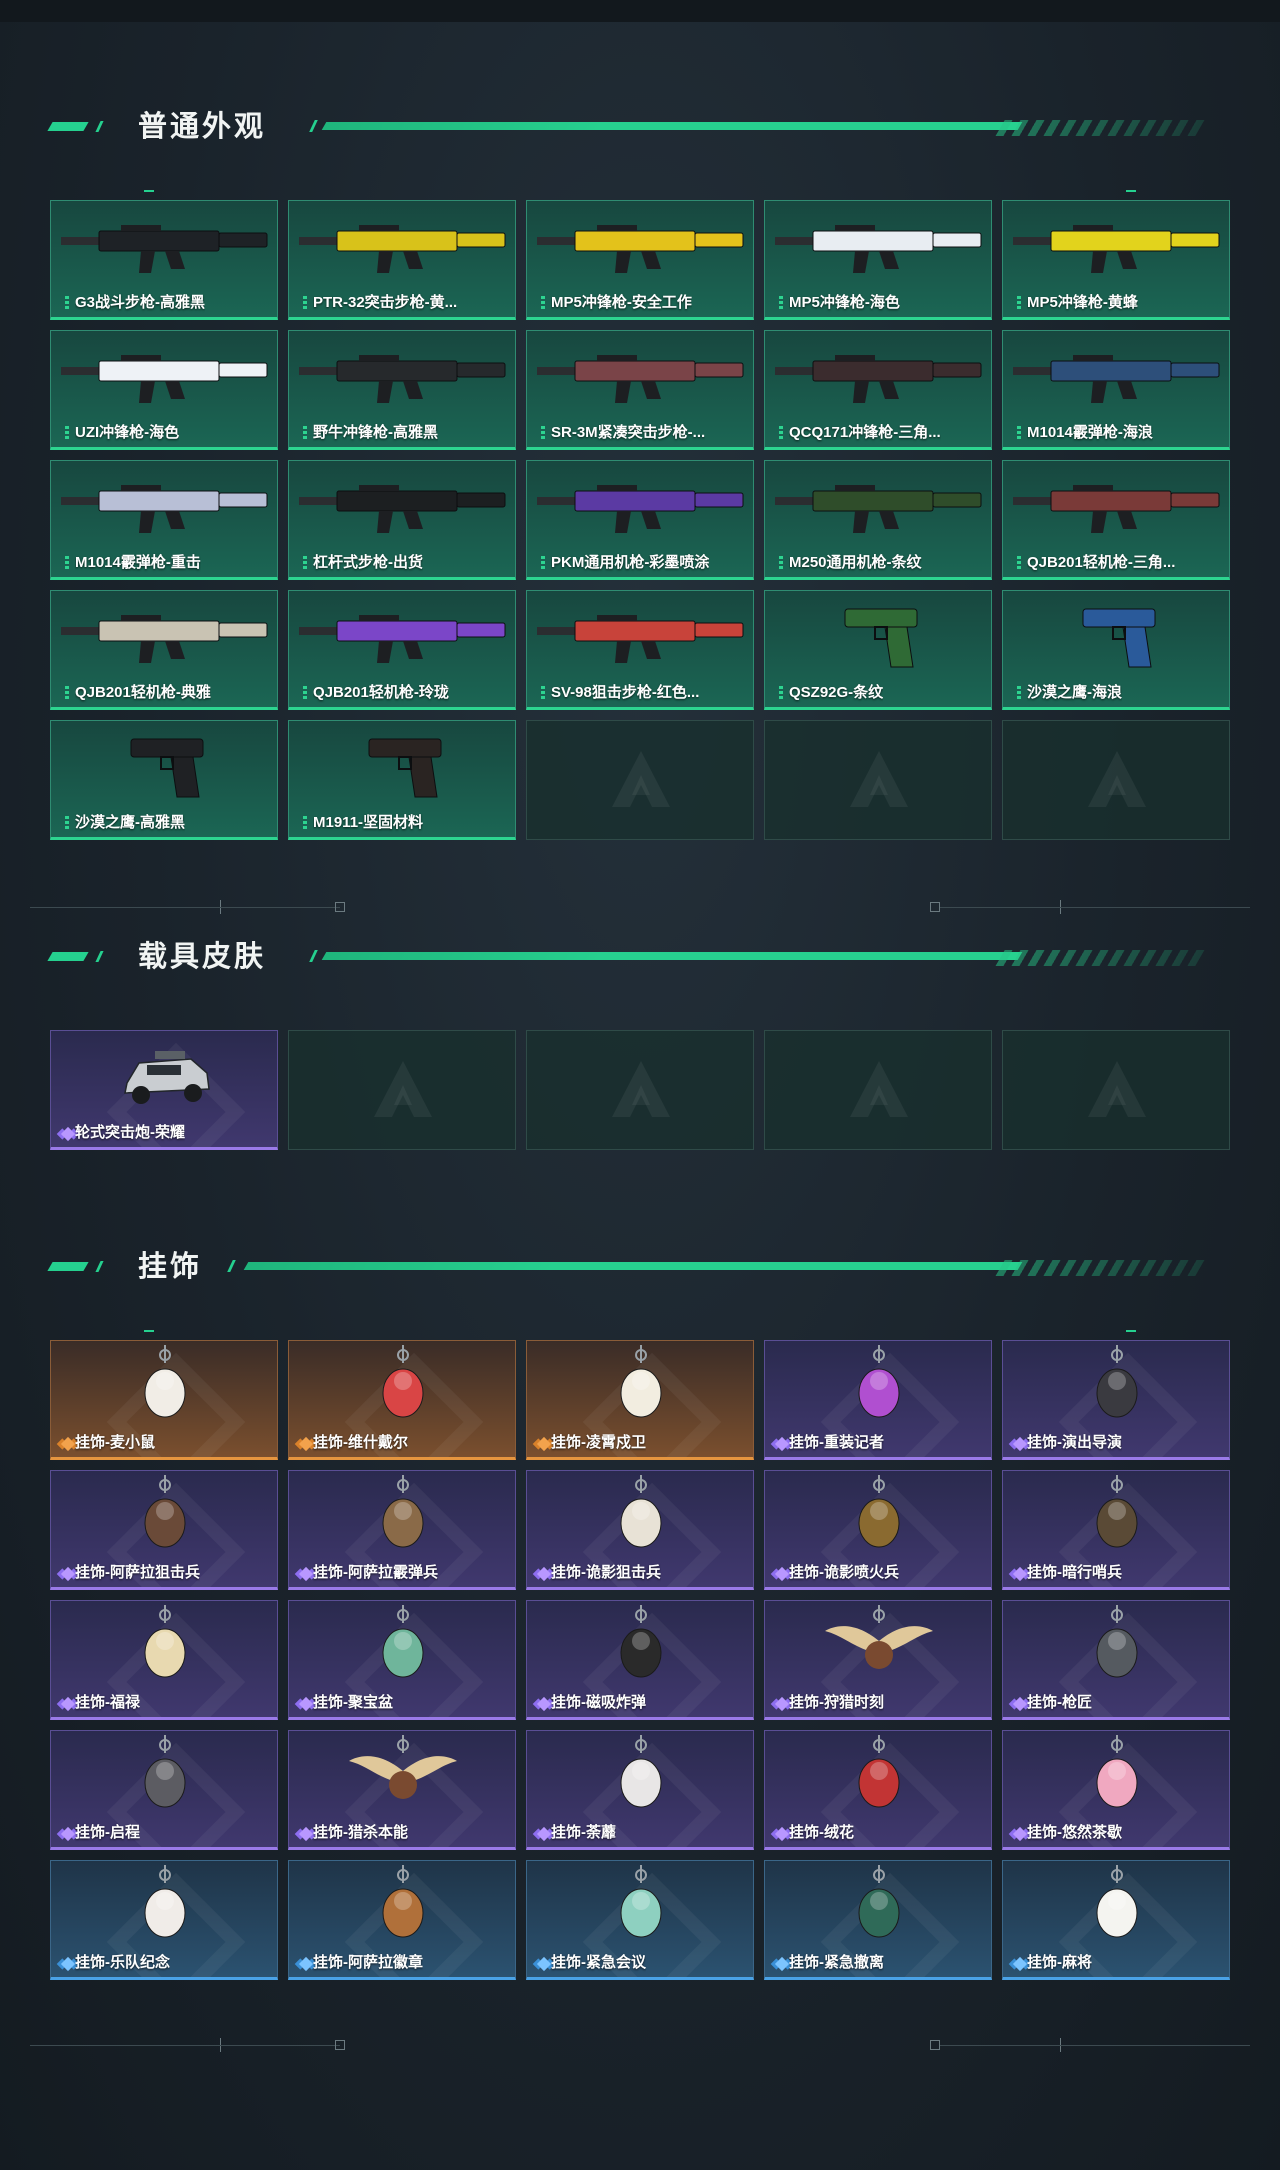  What do you see at coordinates (626, 1290) in the screenshot?
I see `section-header-charms: 挂饰` at bounding box center [626, 1290].